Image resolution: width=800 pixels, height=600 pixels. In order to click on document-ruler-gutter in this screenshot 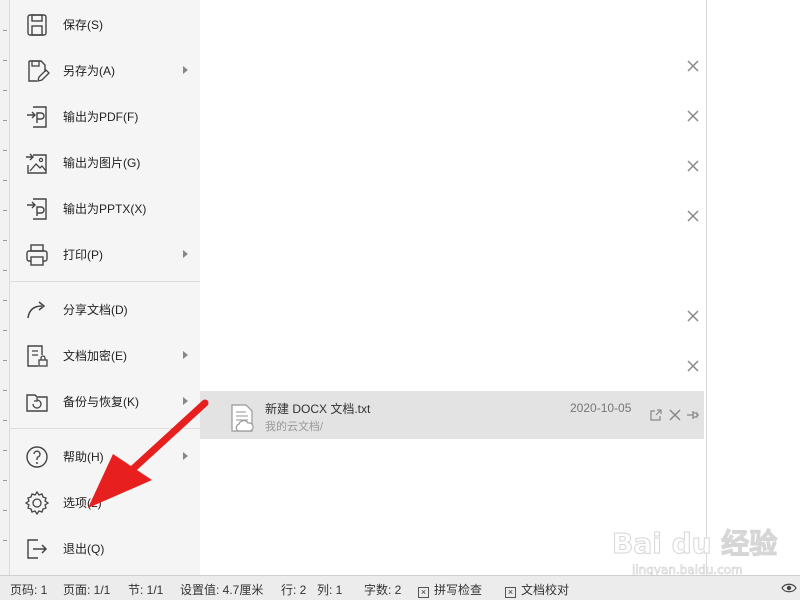, I will do `click(5, 287)`.